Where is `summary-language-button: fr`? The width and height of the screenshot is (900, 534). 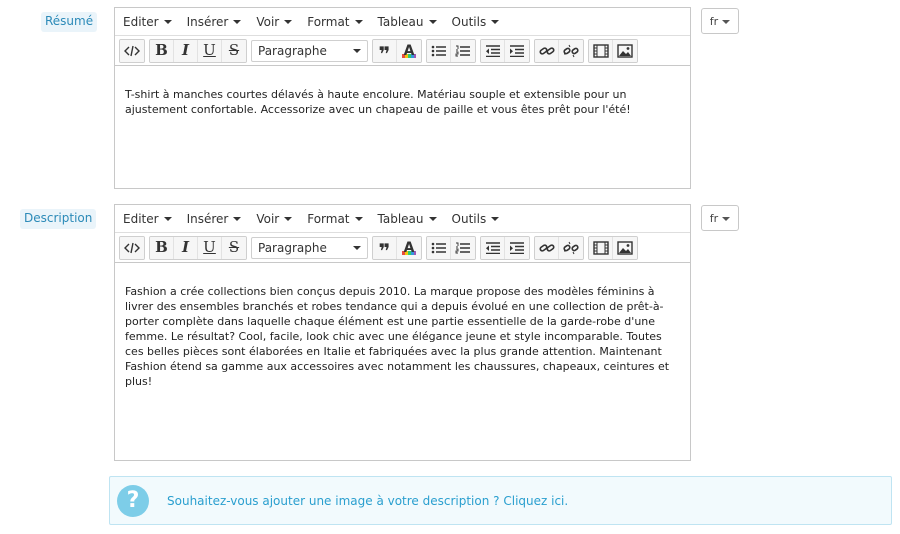
summary-language-button: fr is located at coordinates (720, 21).